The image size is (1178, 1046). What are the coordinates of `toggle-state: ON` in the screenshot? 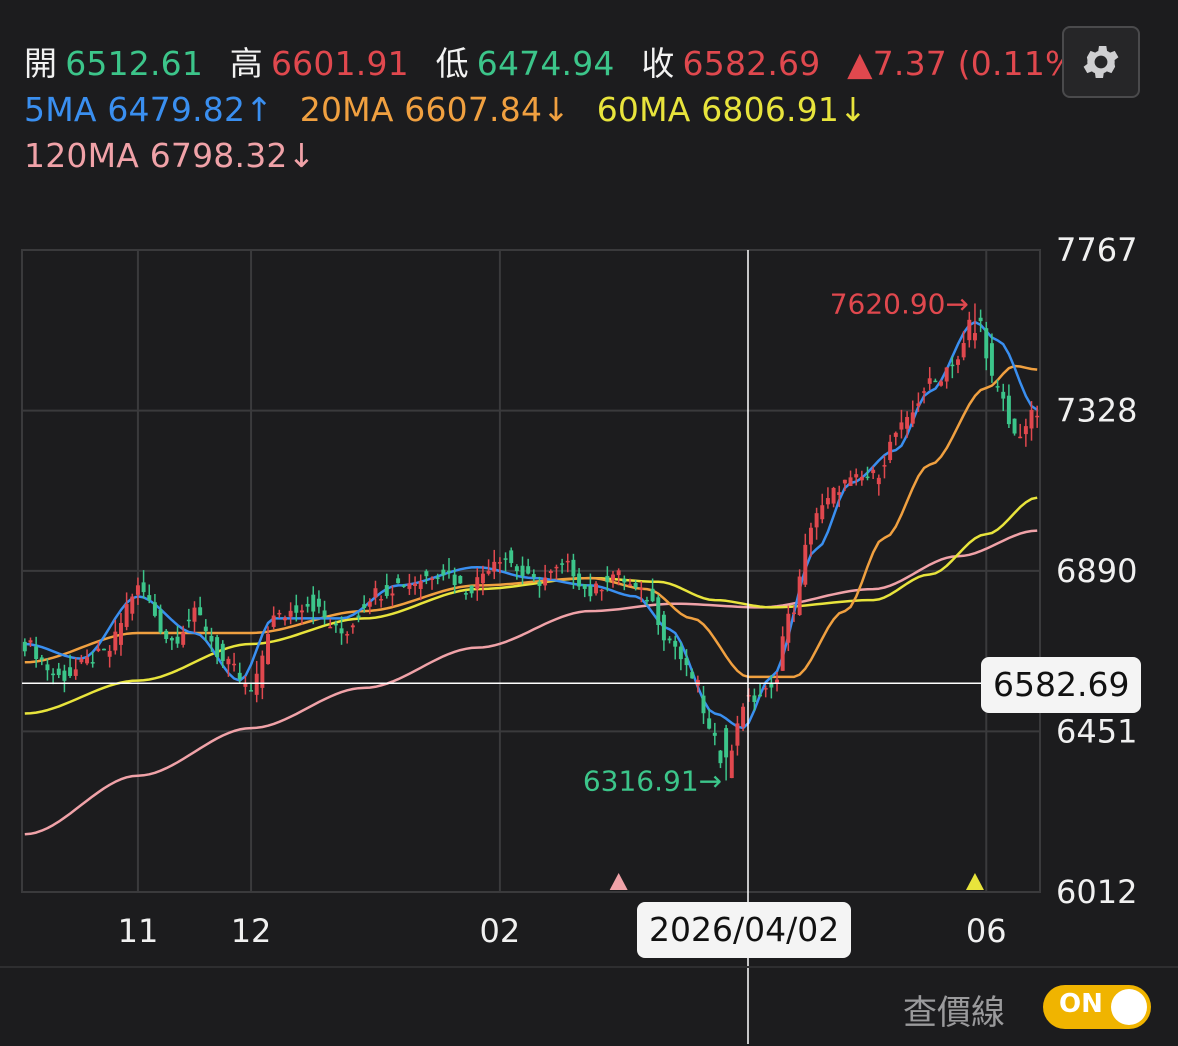 It's located at (1081, 1004).